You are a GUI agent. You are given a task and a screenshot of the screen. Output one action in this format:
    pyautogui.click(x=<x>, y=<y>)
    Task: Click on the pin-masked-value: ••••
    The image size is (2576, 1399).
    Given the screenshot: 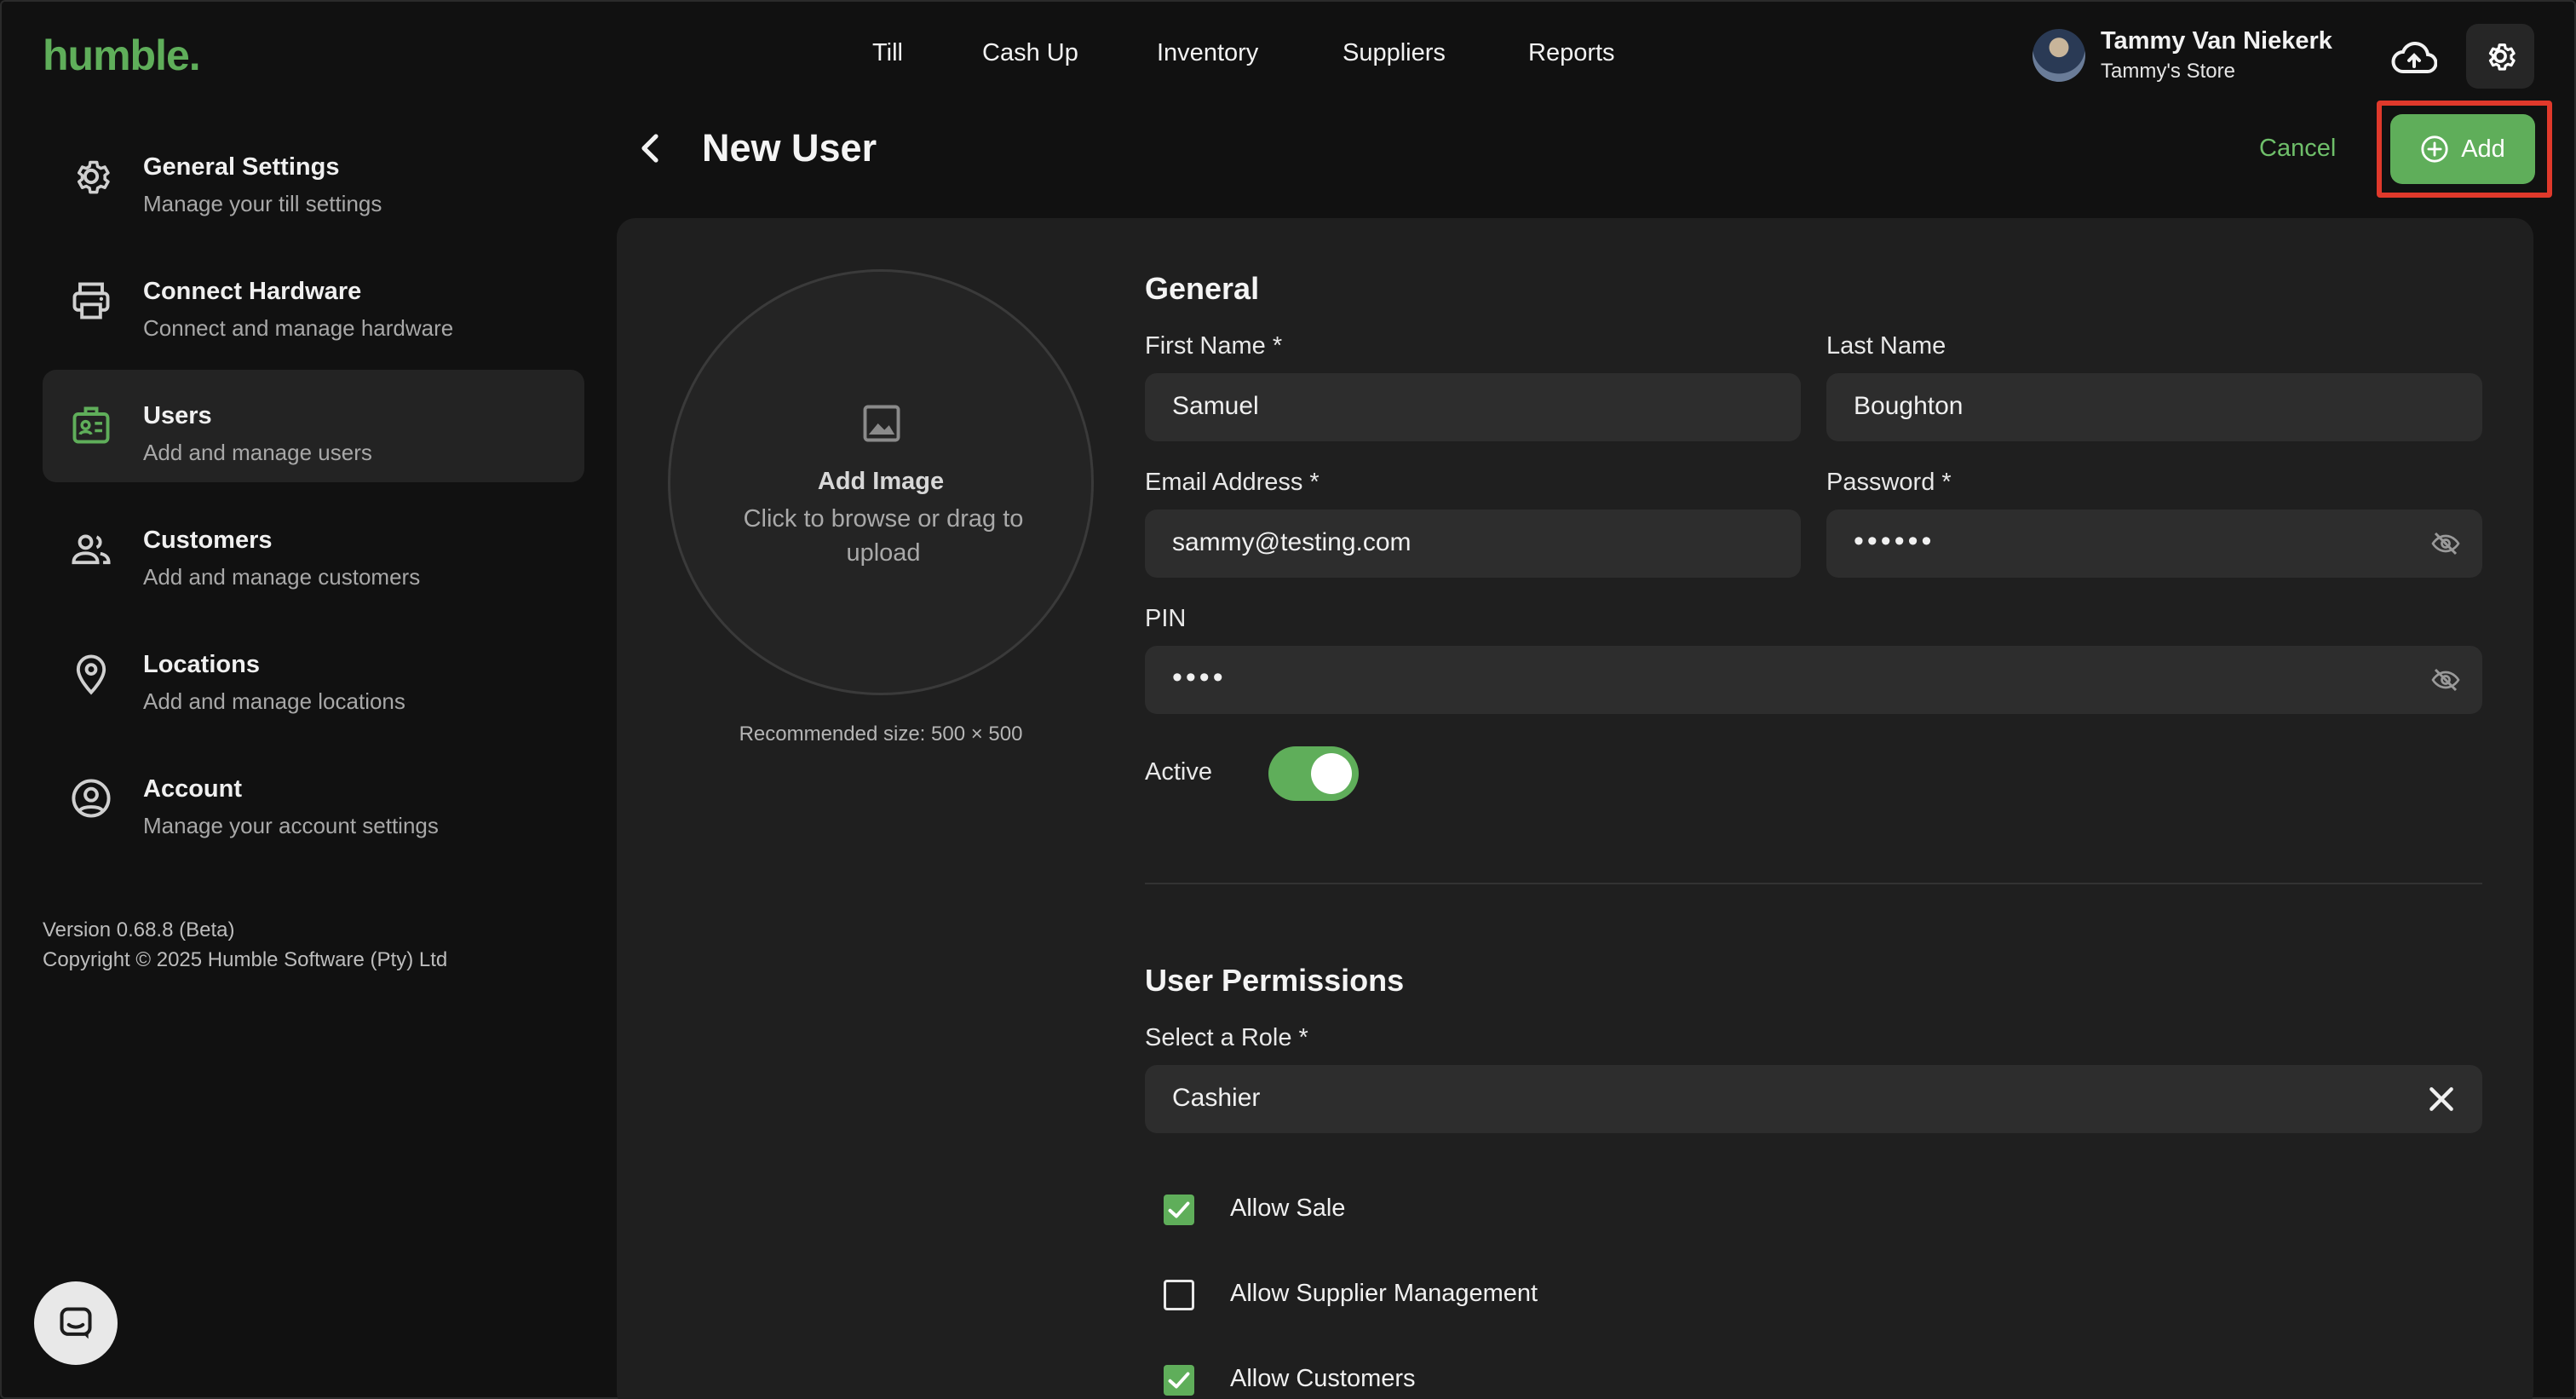 What is the action you would take?
    pyautogui.click(x=1199, y=677)
    